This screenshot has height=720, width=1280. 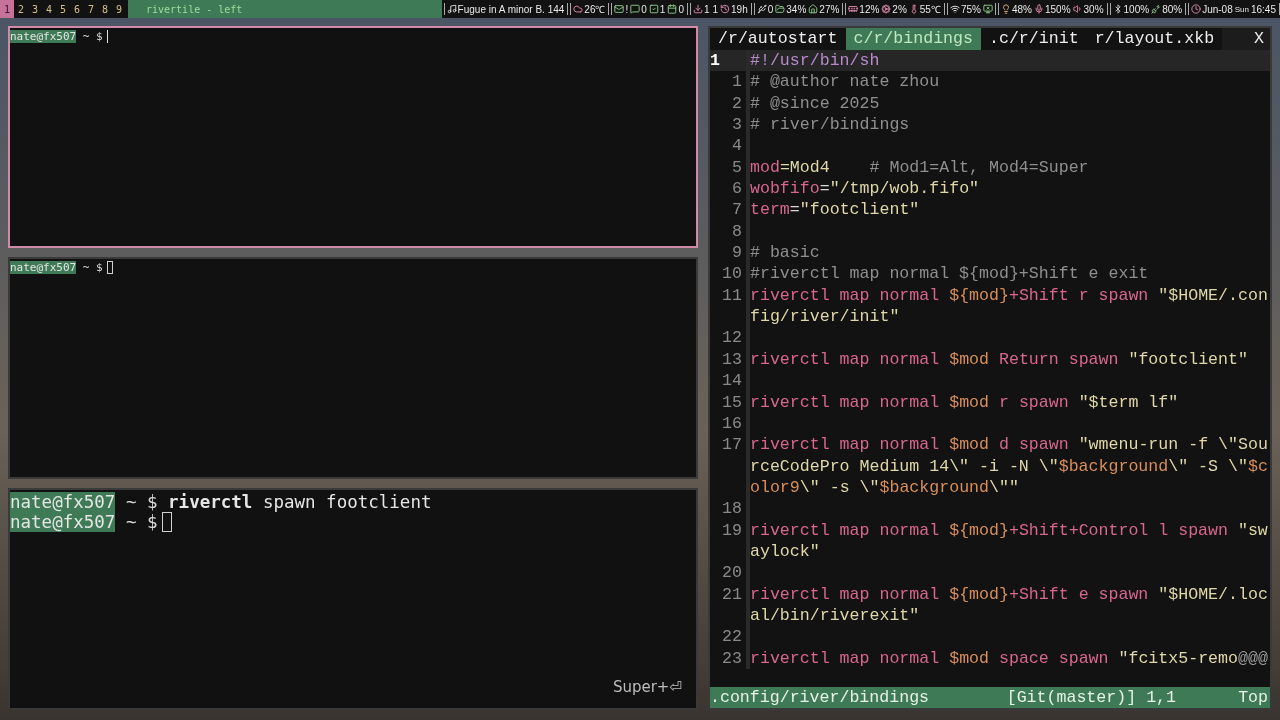 I want to click on line-number: 9, so click(x=737, y=253).